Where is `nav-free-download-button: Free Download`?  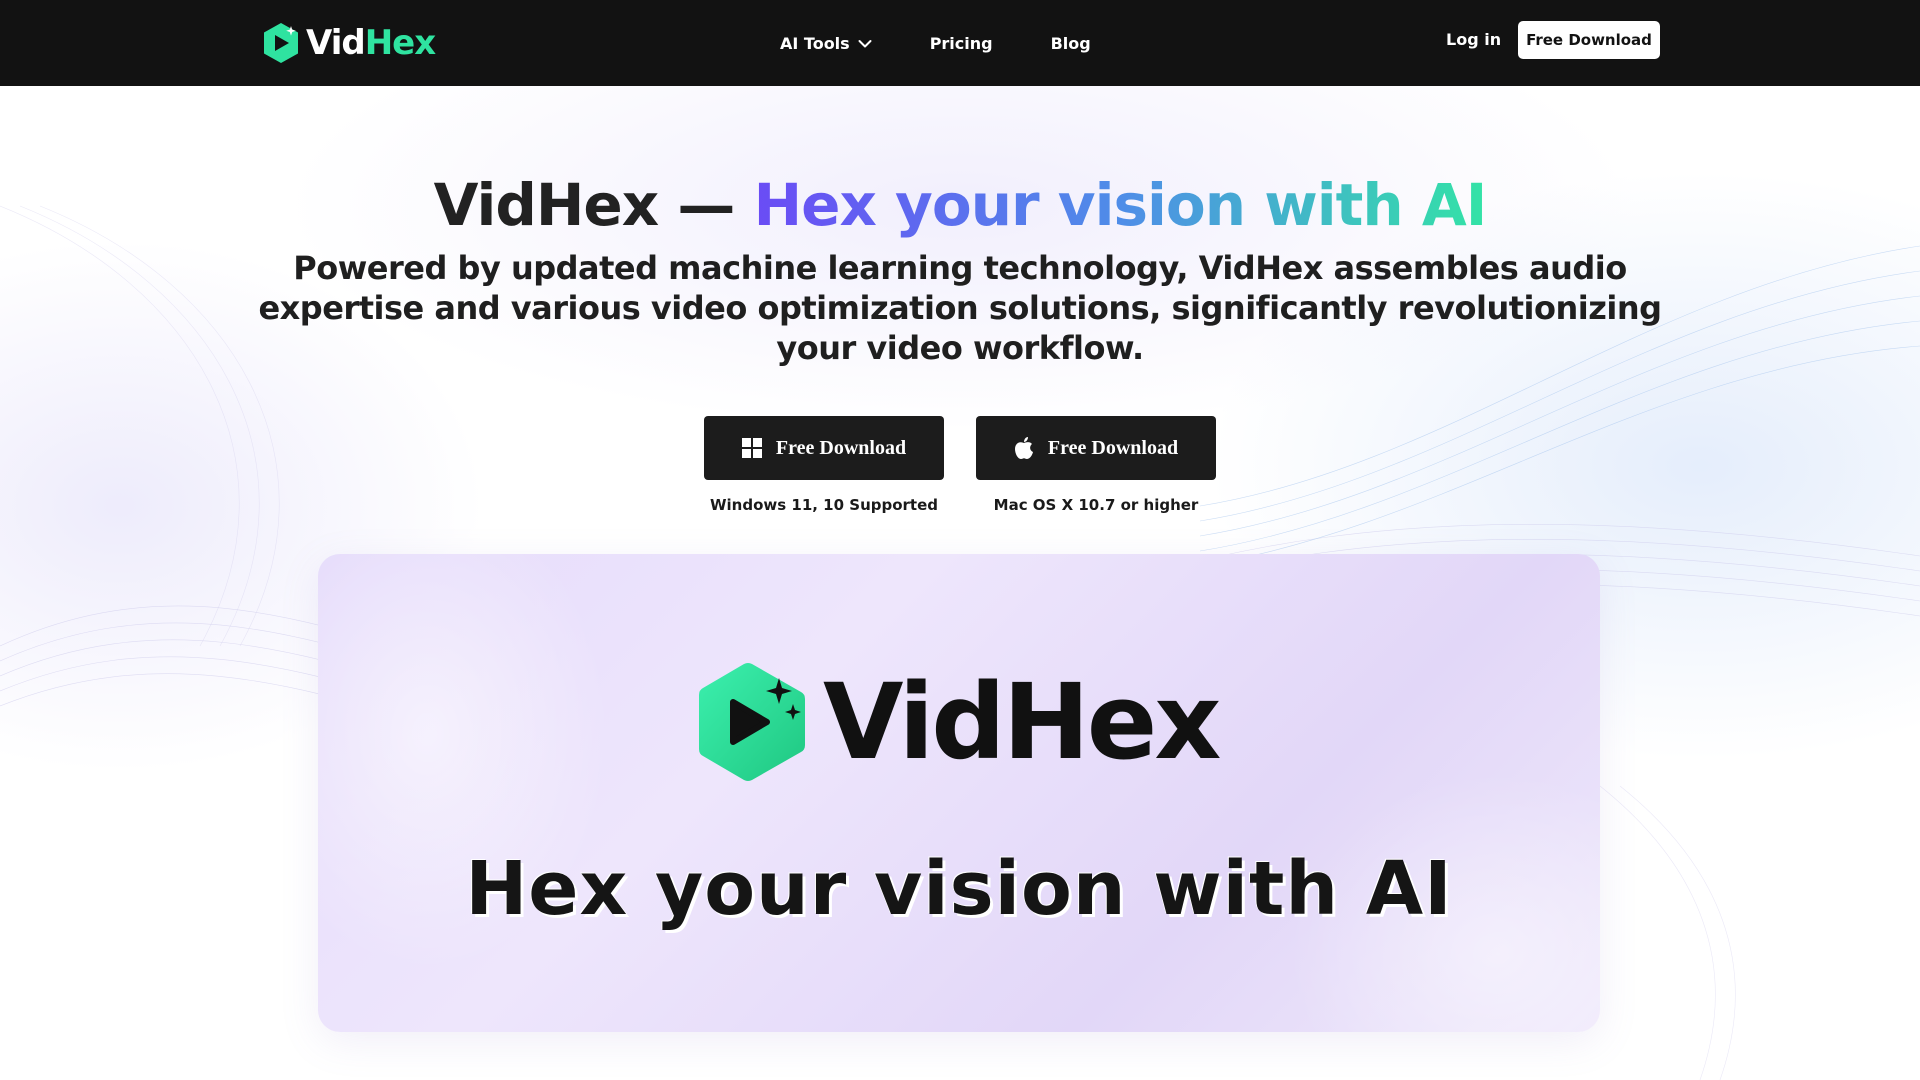 nav-free-download-button: Free Download is located at coordinates (1589, 40).